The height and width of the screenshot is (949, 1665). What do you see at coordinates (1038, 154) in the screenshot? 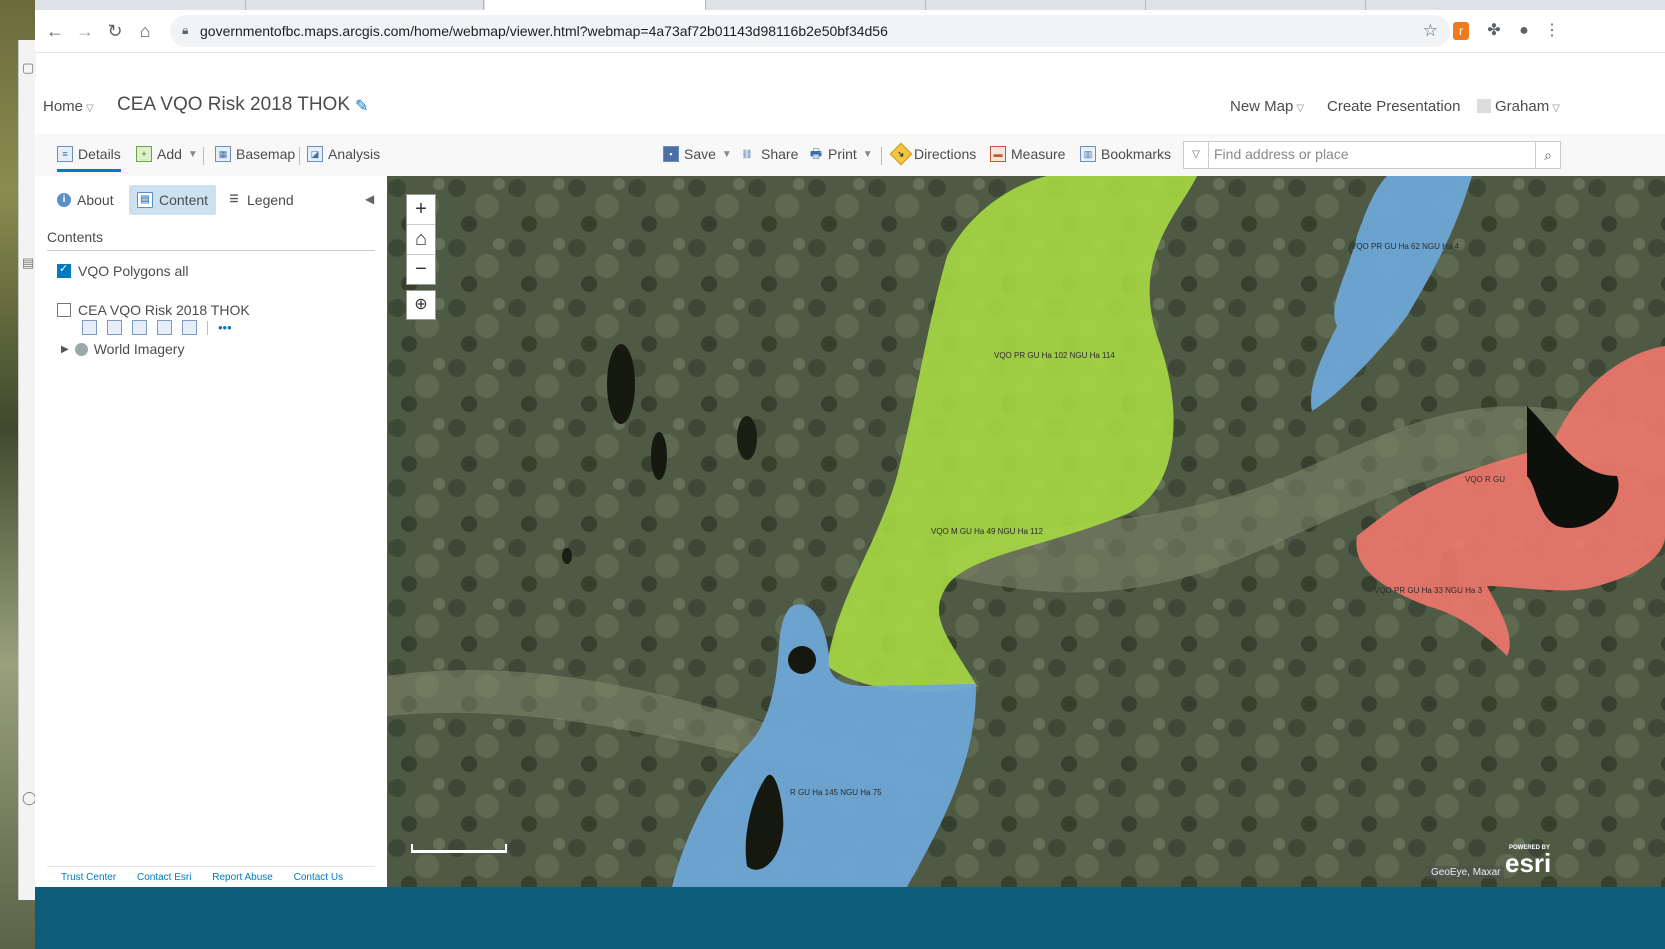
I see `measure-label: Measure` at bounding box center [1038, 154].